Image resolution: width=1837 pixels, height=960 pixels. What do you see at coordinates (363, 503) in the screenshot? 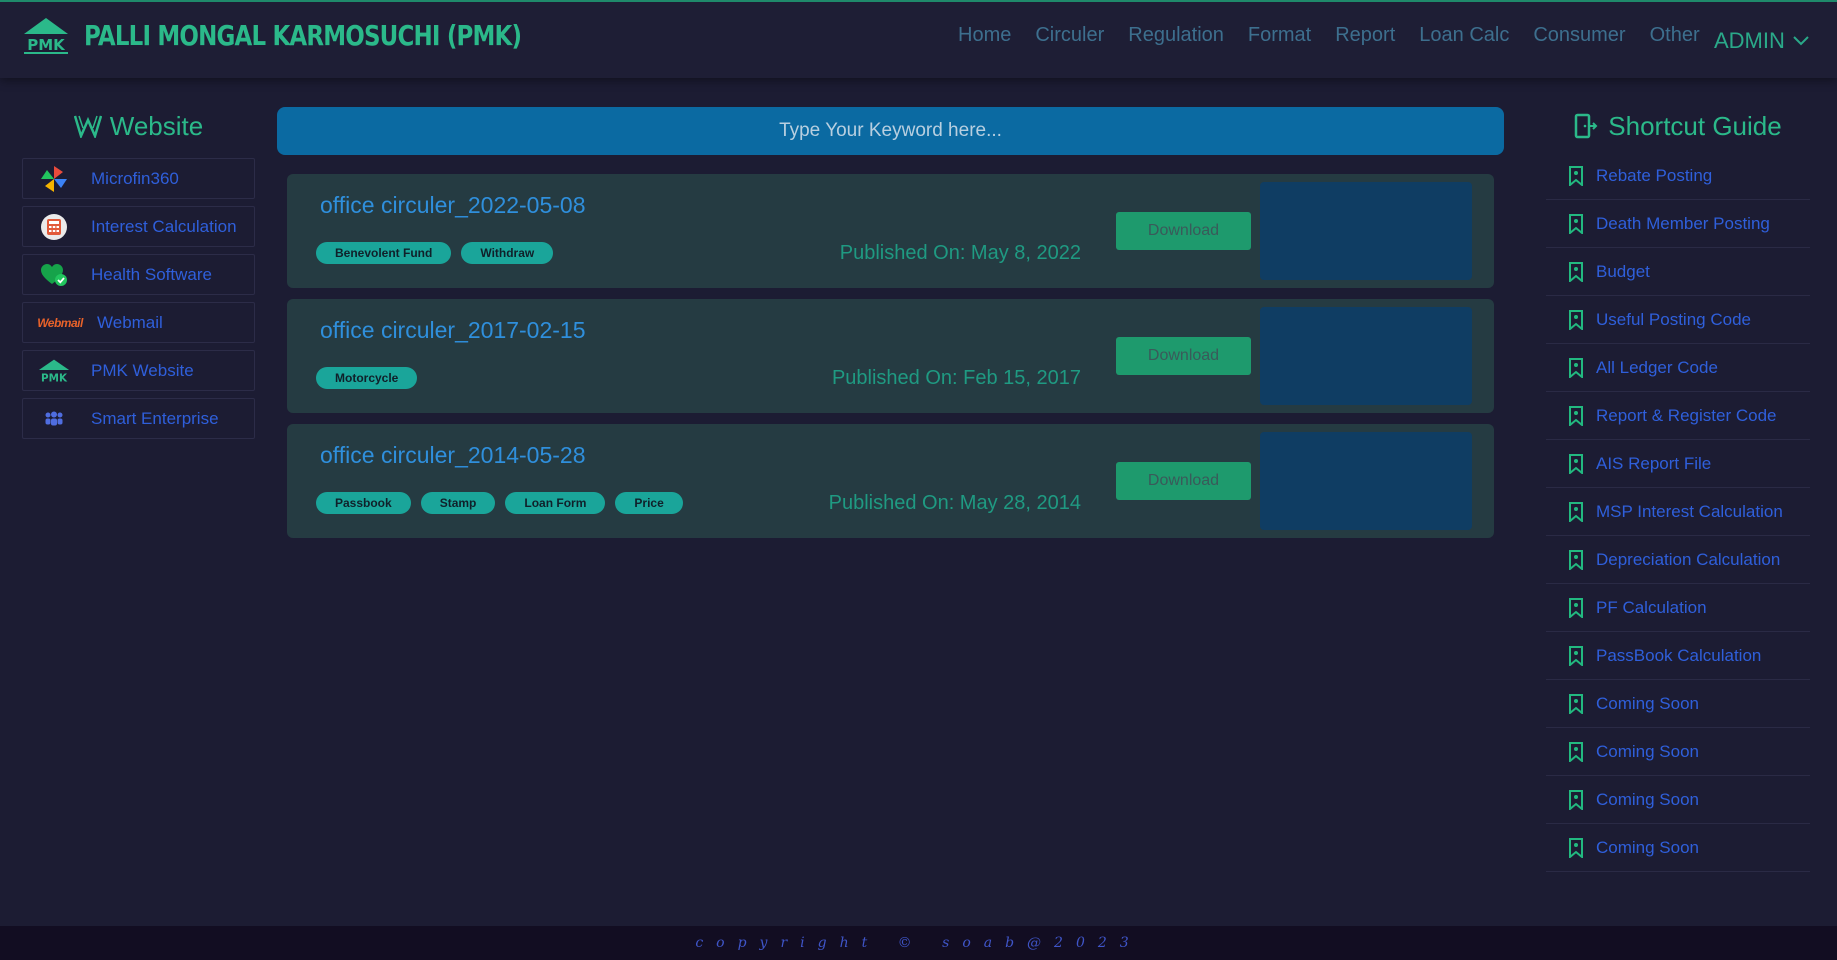
I see `tag-badge: Passbook` at bounding box center [363, 503].